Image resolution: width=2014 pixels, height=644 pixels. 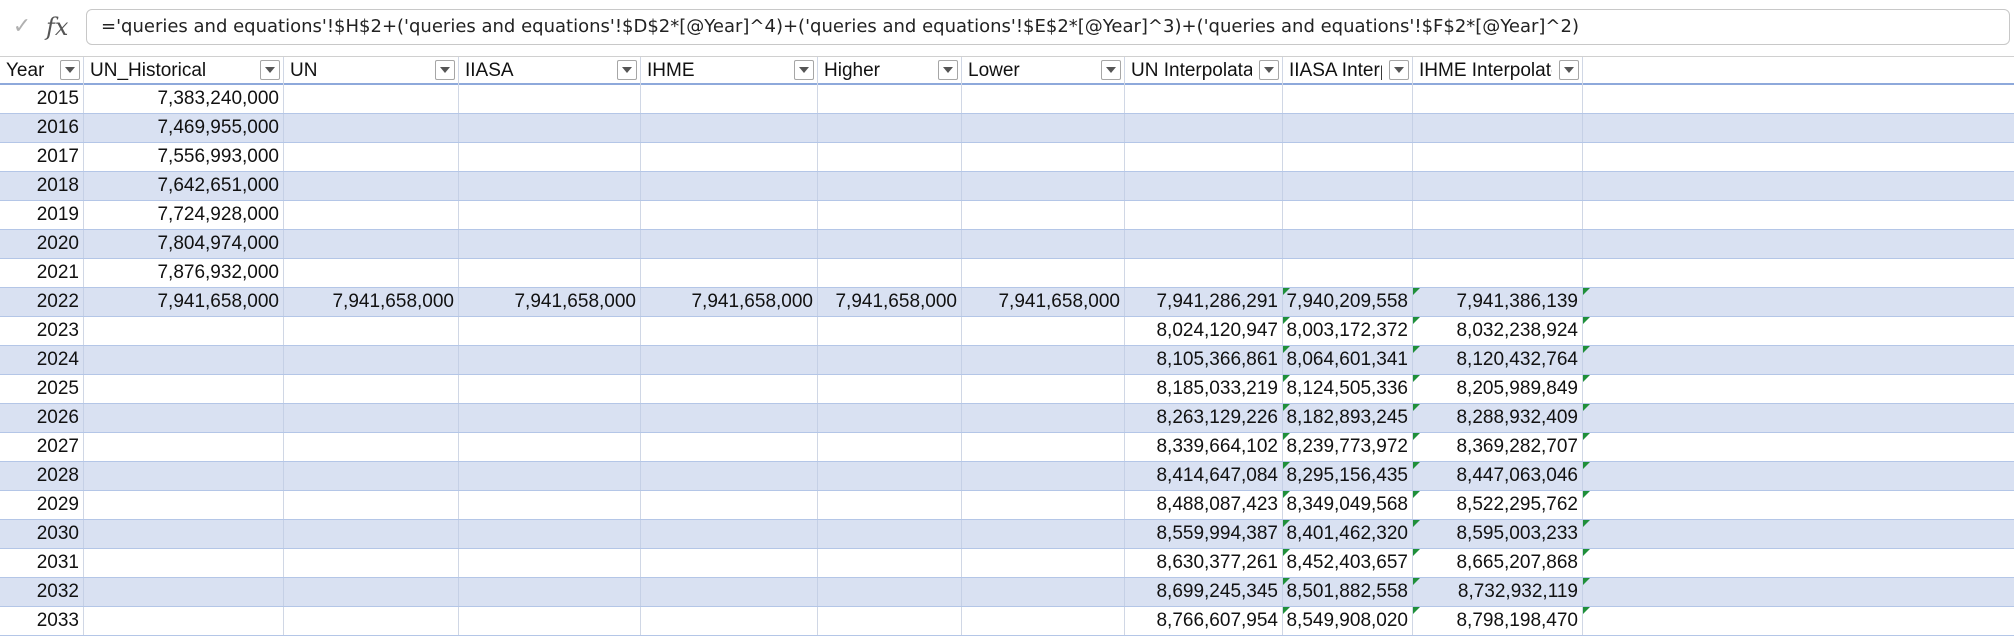 What do you see at coordinates (1798, 71) in the screenshot?
I see `column-header-offscreen` at bounding box center [1798, 71].